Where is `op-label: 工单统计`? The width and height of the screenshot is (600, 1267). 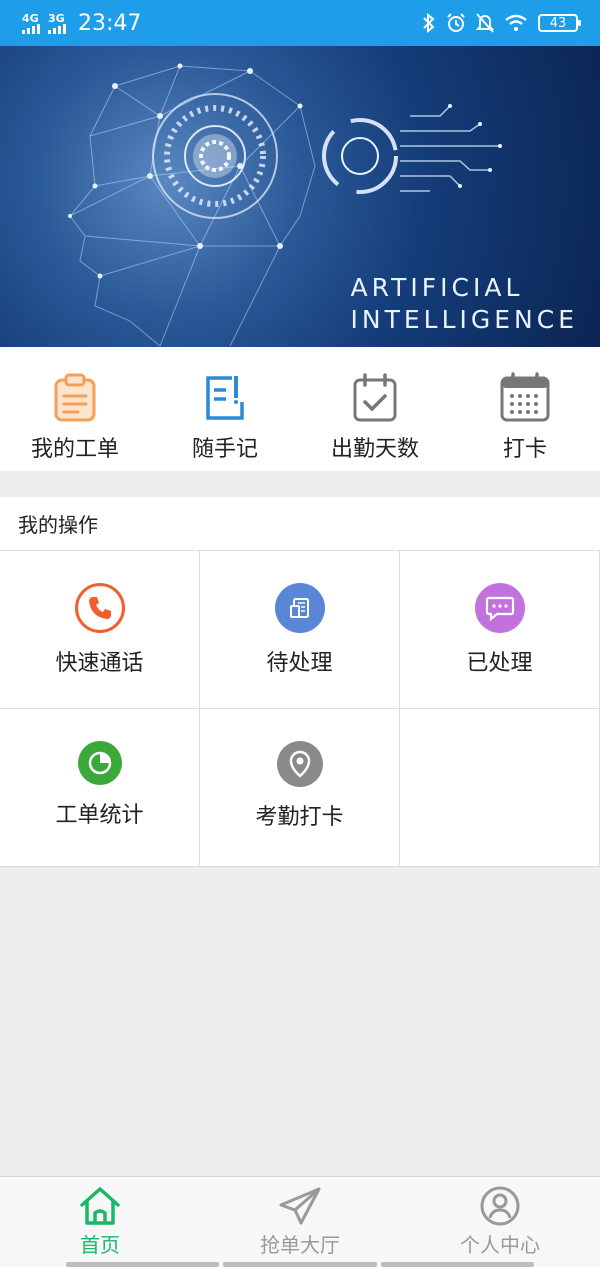
op-label: 工单统计 is located at coordinates (99, 815).